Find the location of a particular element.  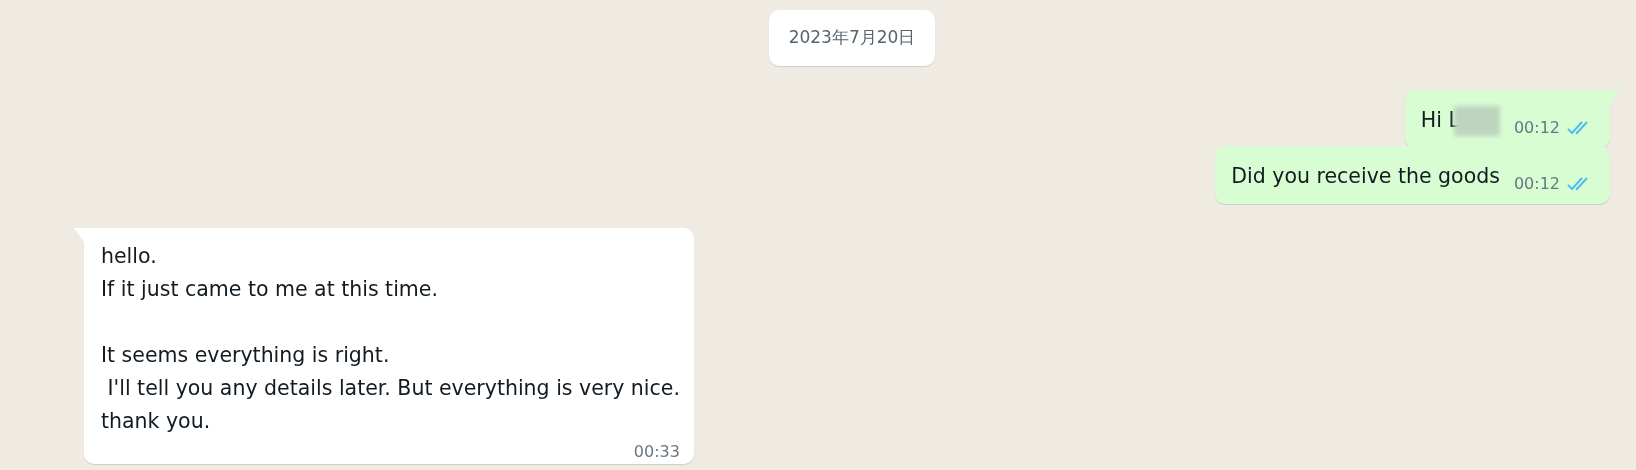

message-time: 00:33 is located at coordinates (656, 451).